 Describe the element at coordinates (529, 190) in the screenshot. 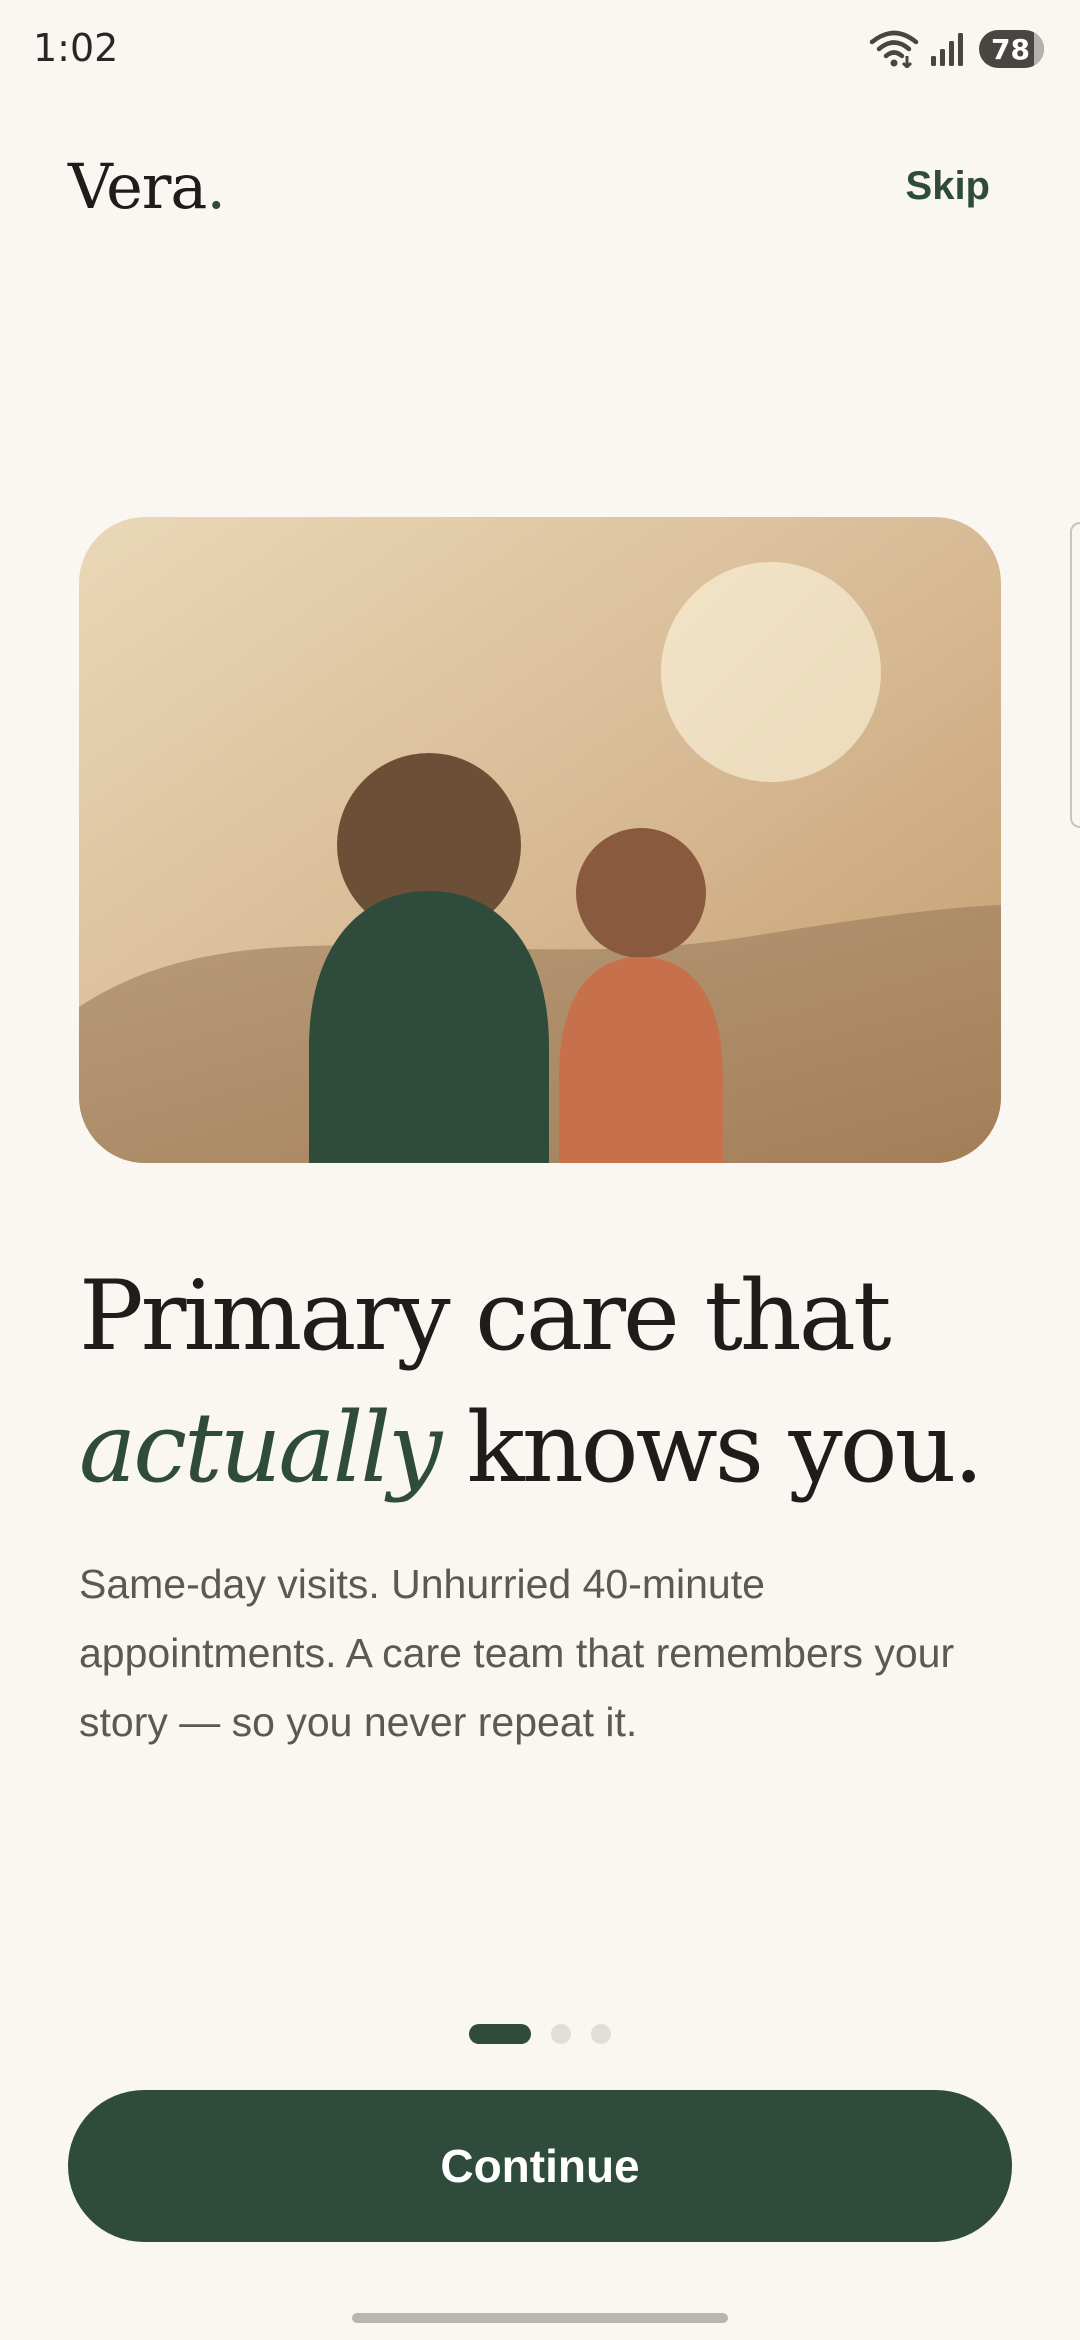

I see `app-header: Vera. Skip` at that location.